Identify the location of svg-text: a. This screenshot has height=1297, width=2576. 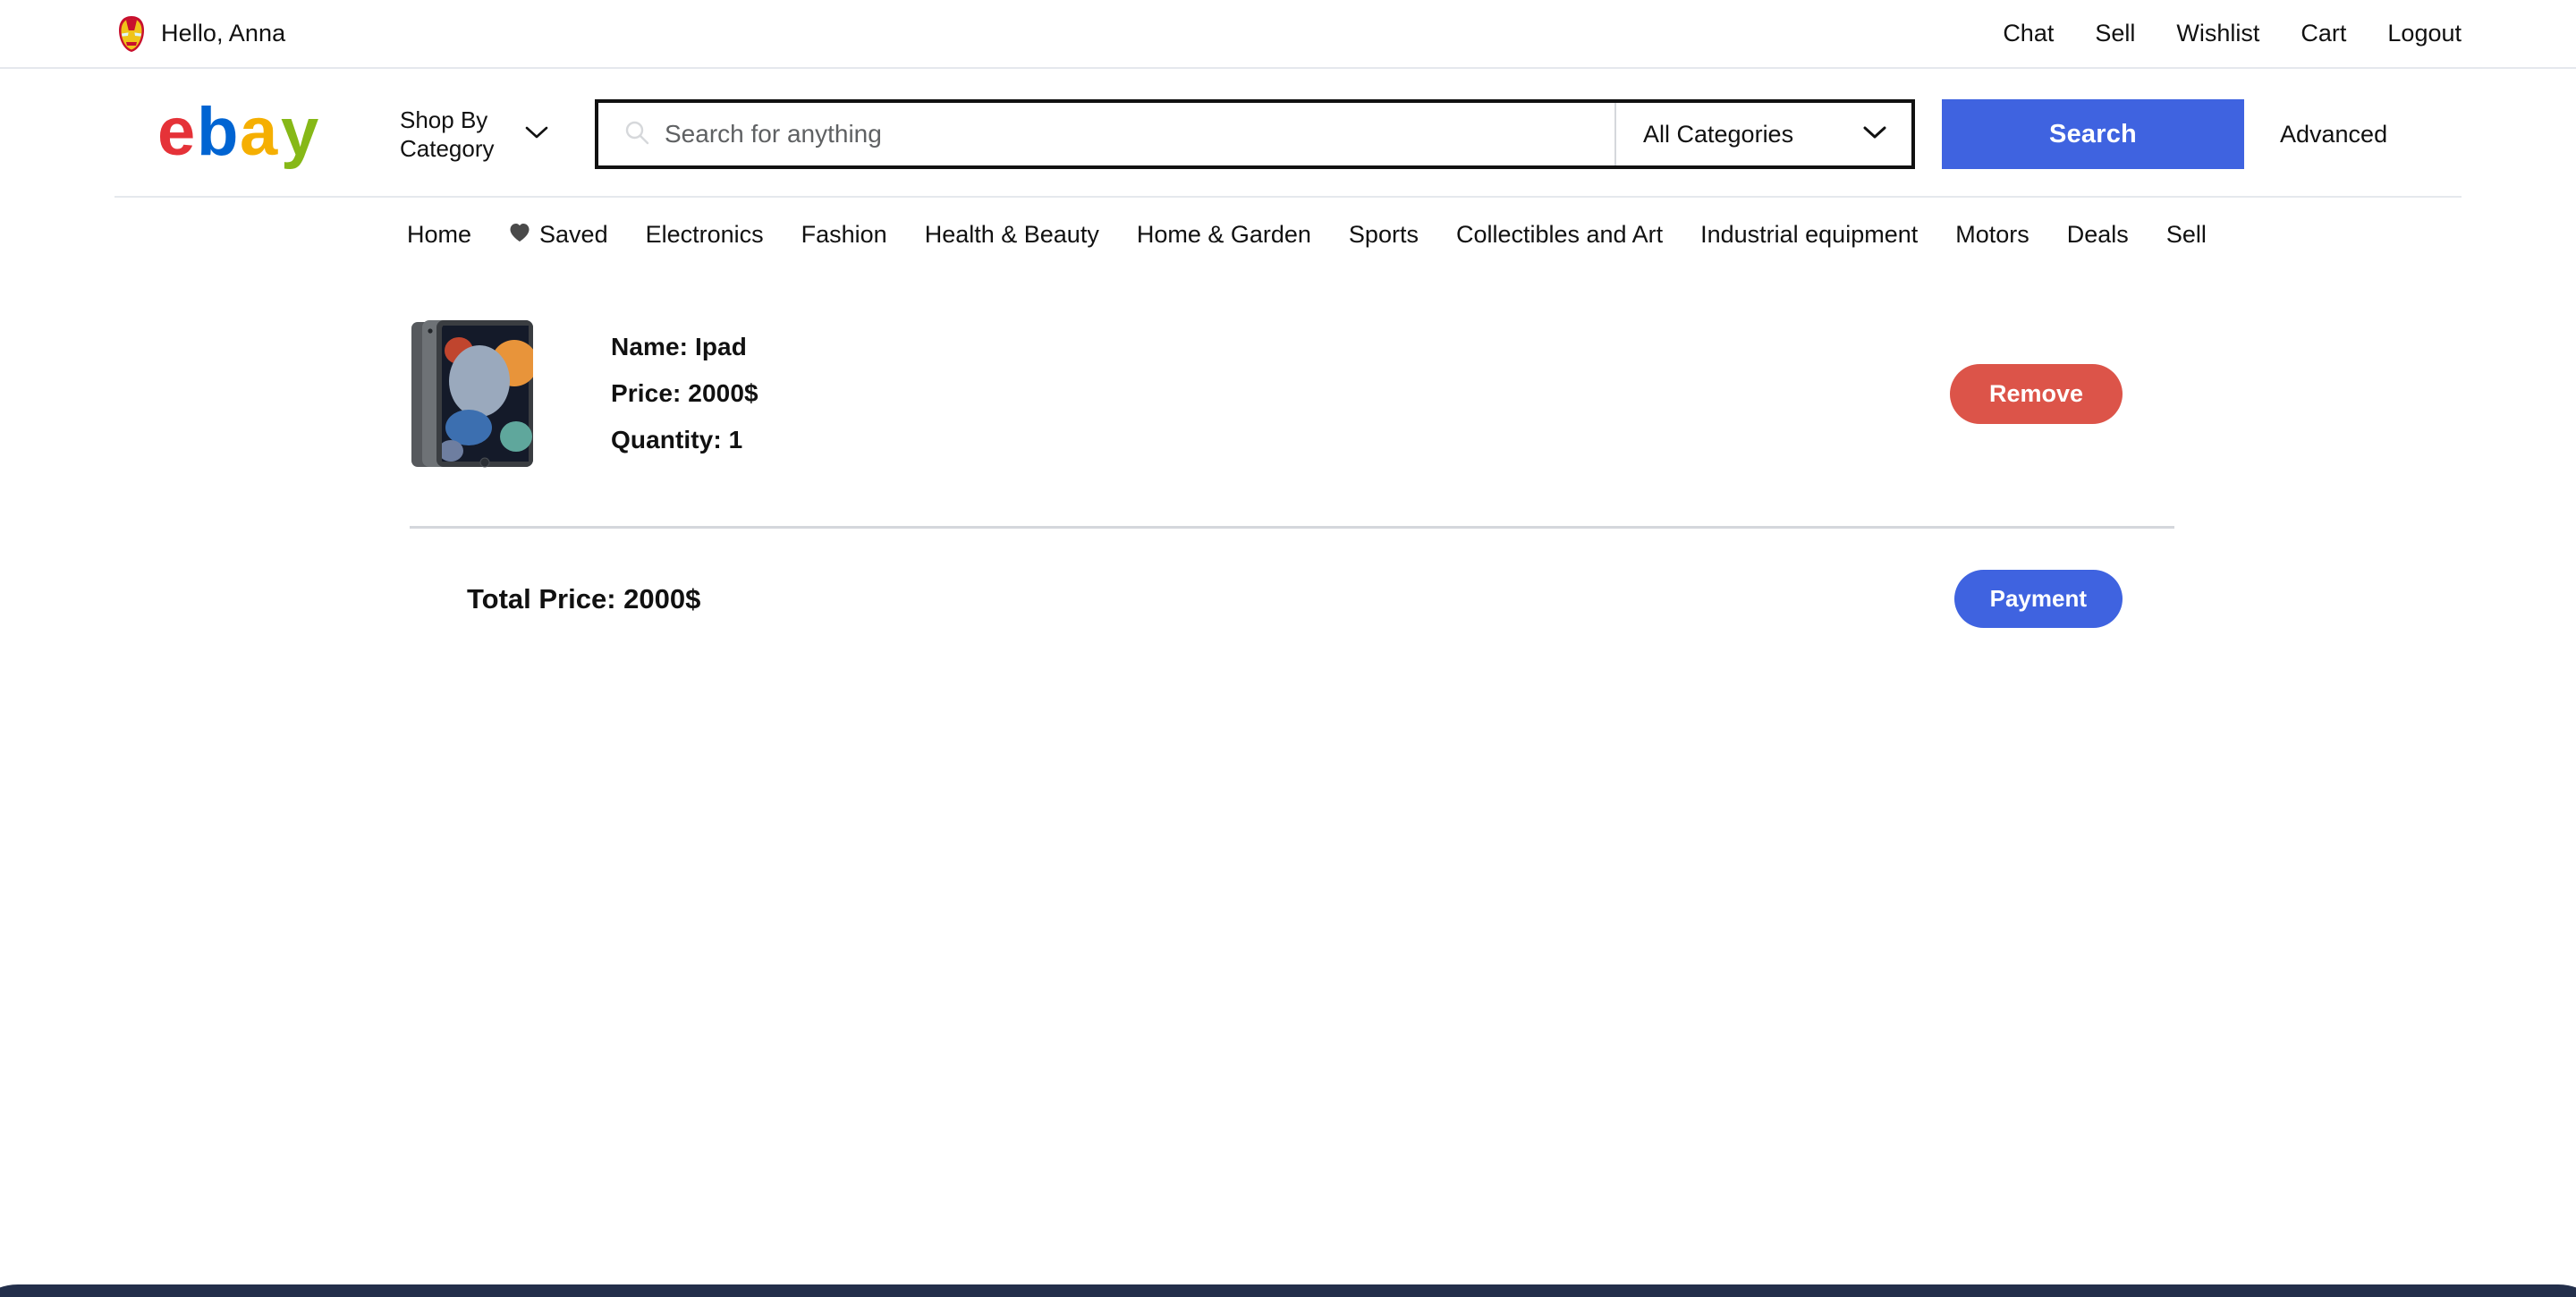
(259, 134).